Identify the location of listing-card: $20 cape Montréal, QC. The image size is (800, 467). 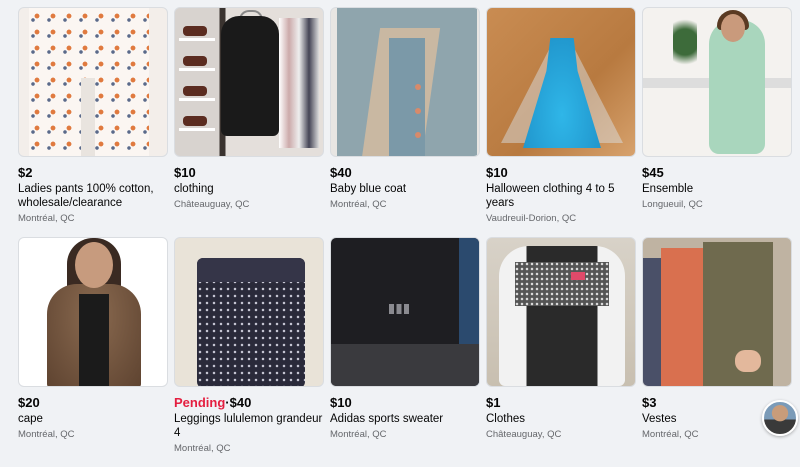
(93, 352).